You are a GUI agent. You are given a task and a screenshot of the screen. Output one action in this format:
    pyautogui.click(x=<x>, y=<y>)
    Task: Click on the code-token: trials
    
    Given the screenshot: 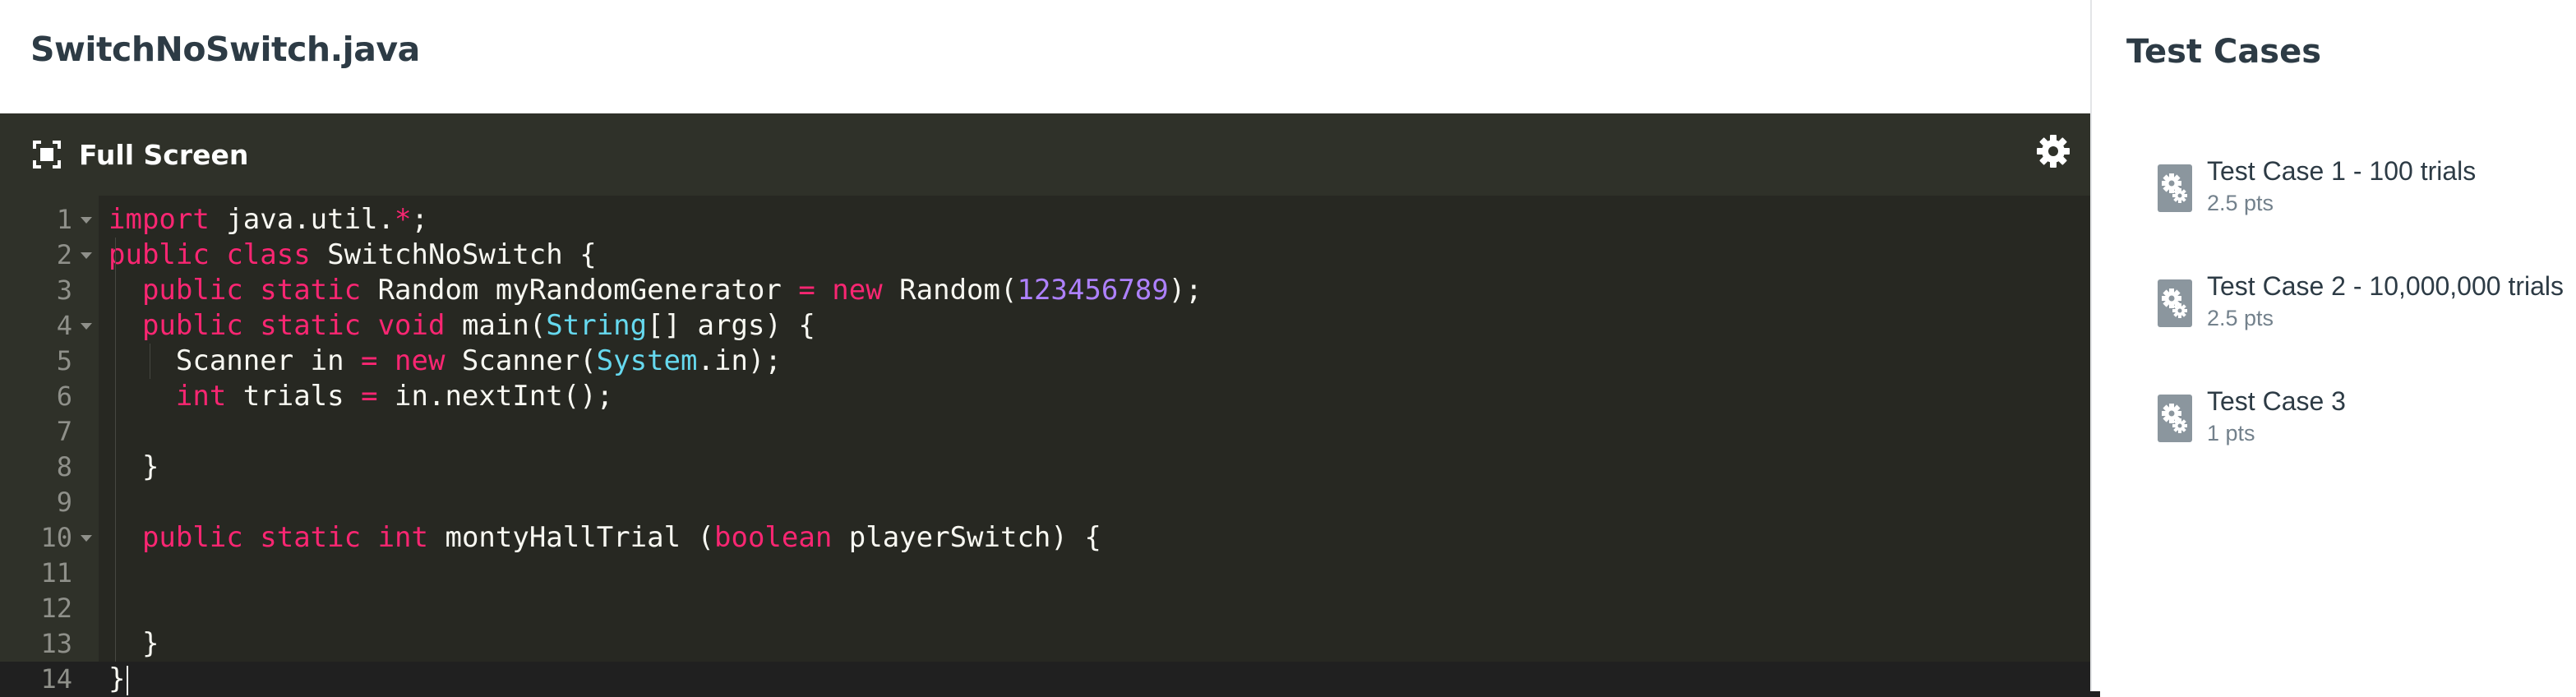 What is the action you would take?
    pyautogui.click(x=294, y=396)
    